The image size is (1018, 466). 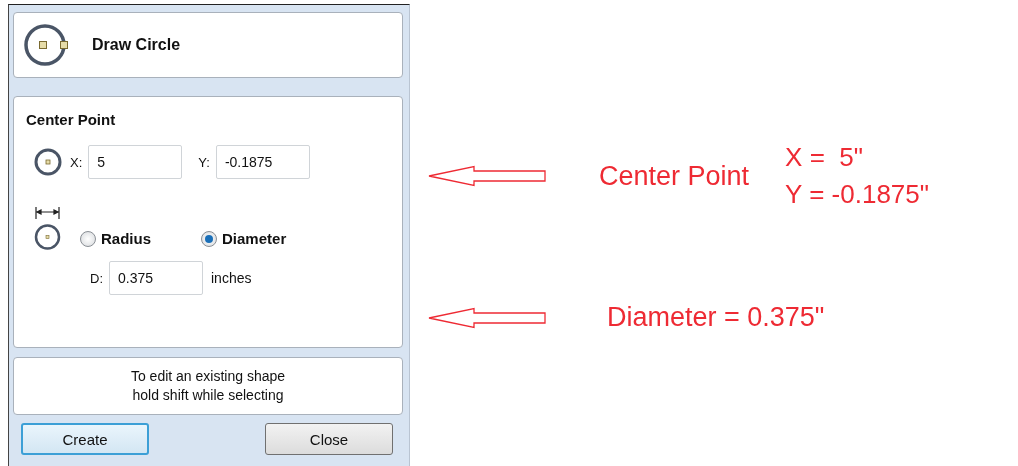 I want to click on annotation-label: Diameter = 0.375", so click(x=716, y=317).